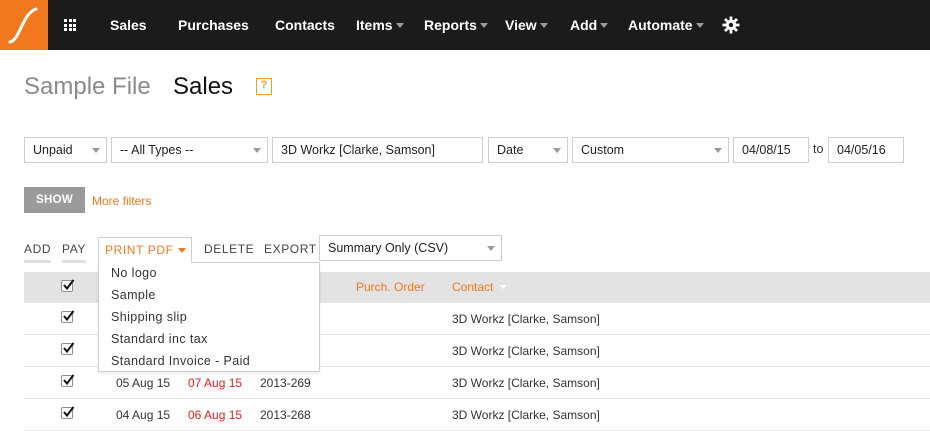 This screenshot has width=930, height=431. Describe the element at coordinates (861, 150) in the screenshot. I see `to-date-value: 04/05/16` at that location.